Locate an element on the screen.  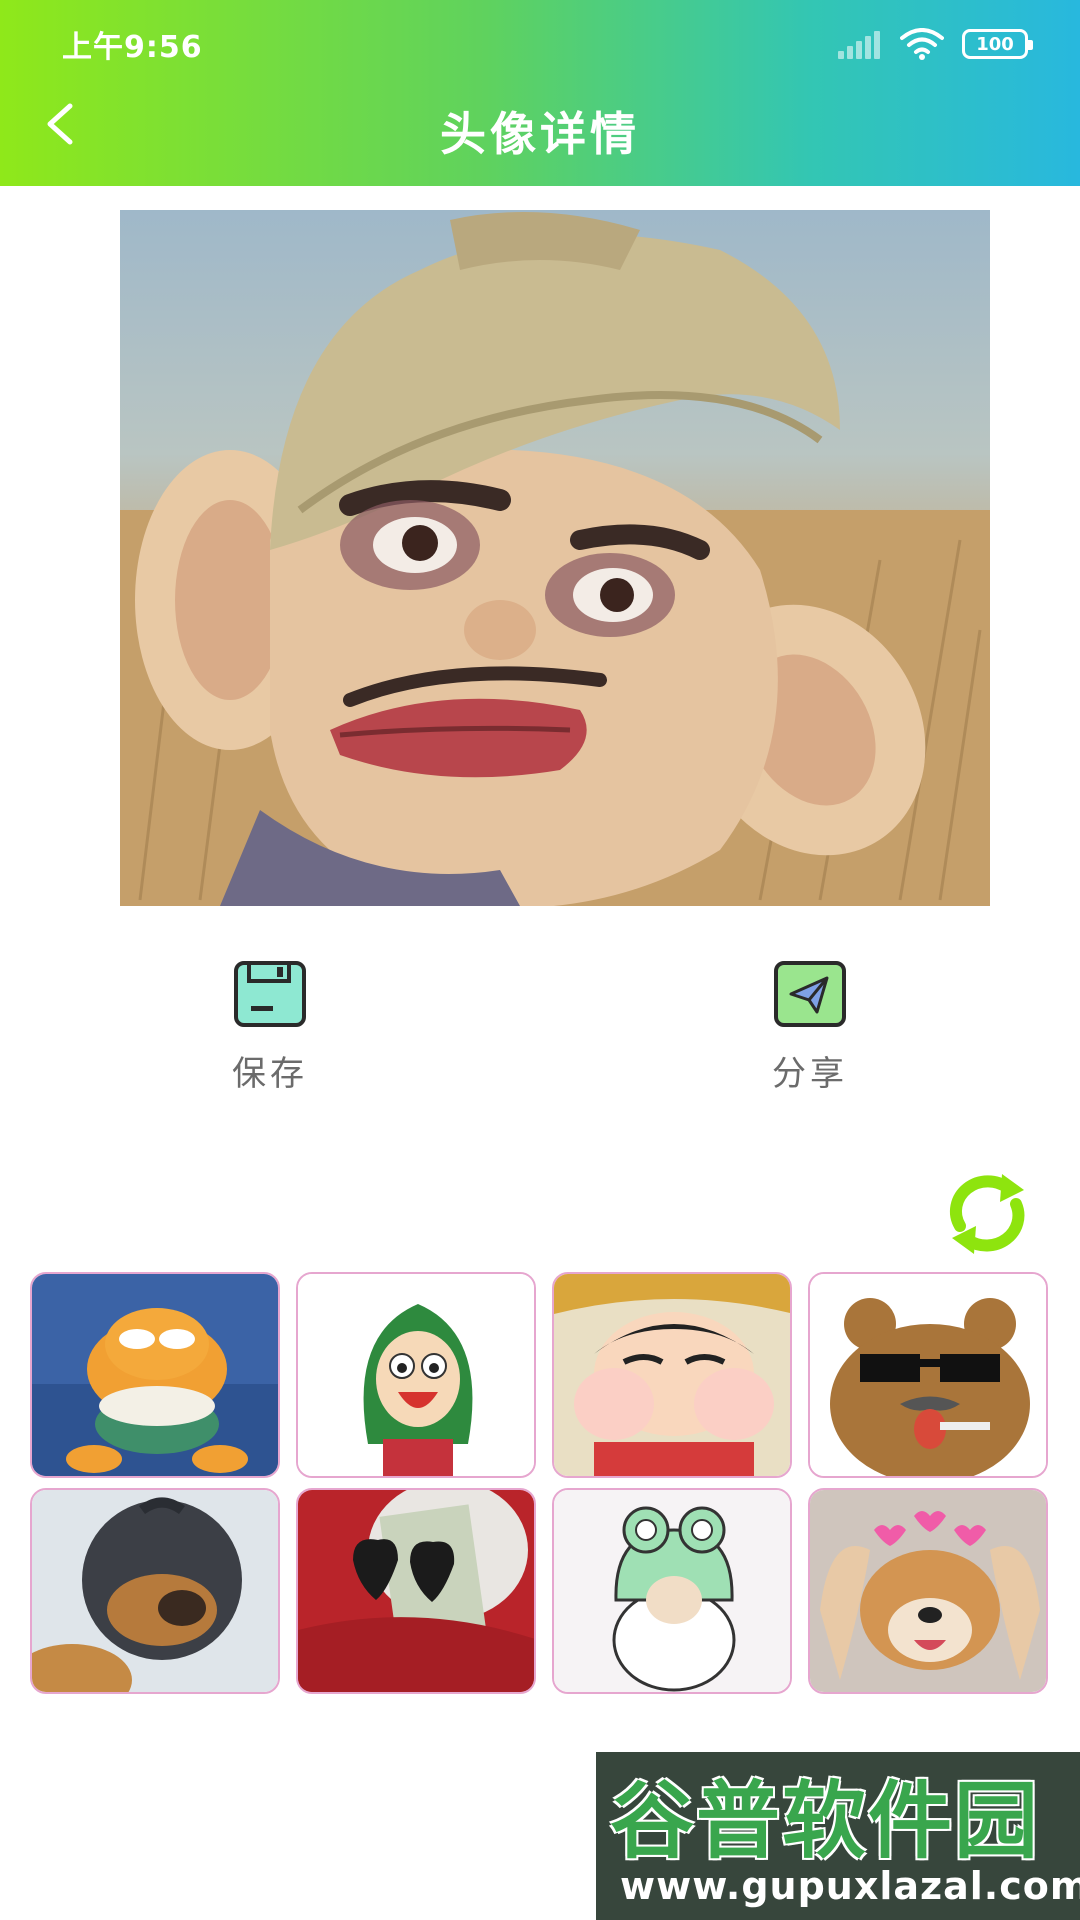
floppy-disk-icon is located at coordinates (270, 994).